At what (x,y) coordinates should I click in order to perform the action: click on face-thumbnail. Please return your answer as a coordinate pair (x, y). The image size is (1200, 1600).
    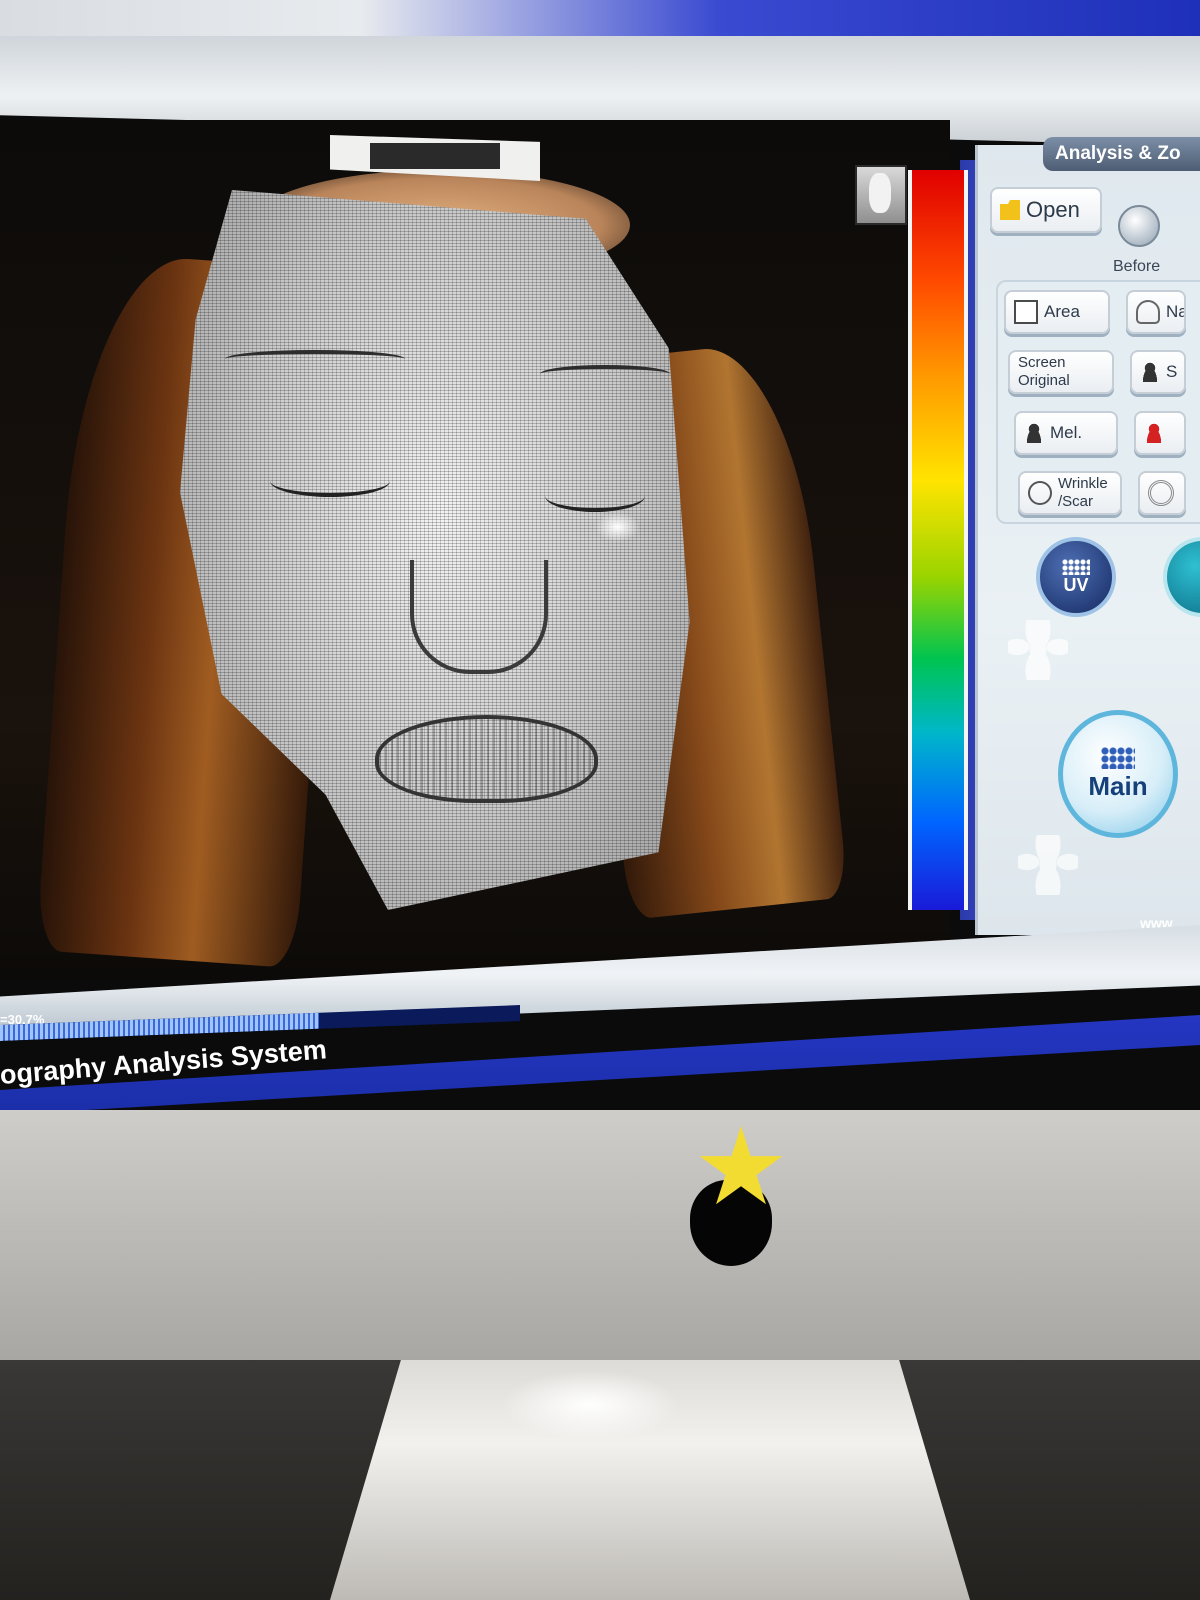
    Looking at the image, I should click on (881, 195).